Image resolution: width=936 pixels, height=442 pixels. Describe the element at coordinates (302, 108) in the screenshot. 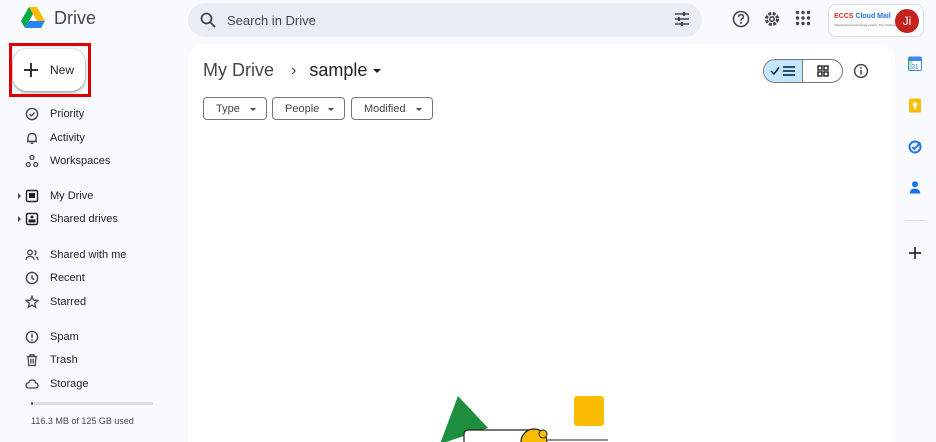

I see `filter-chip-label: People` at that location.